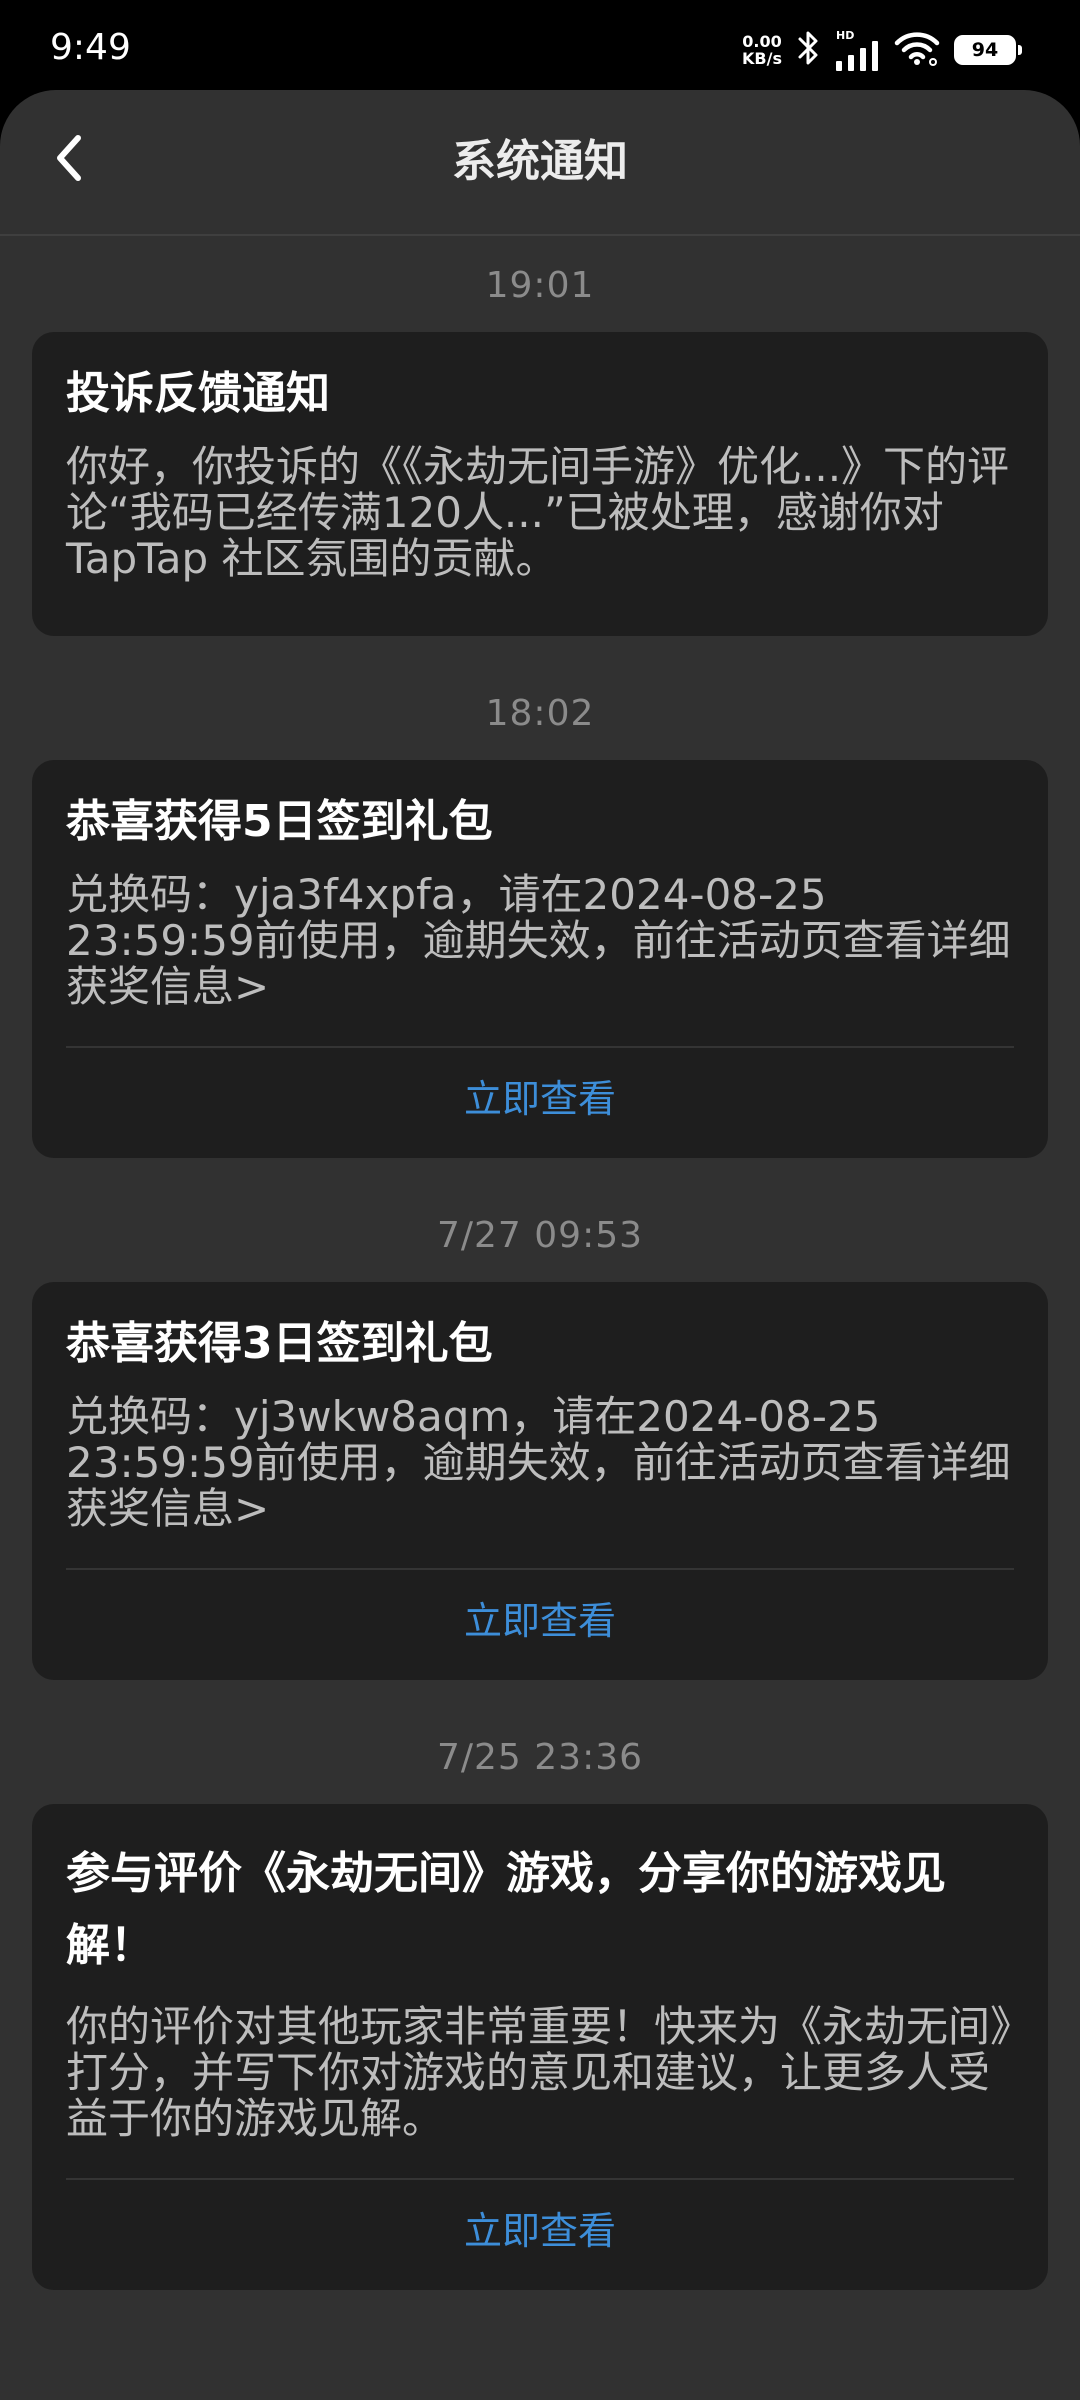 This screenshot has width=1080, height=2400. I want to click on notification-title: 参与评价《永劫无间》游戏，分享你的游戏见解！, so click(506, 1909).